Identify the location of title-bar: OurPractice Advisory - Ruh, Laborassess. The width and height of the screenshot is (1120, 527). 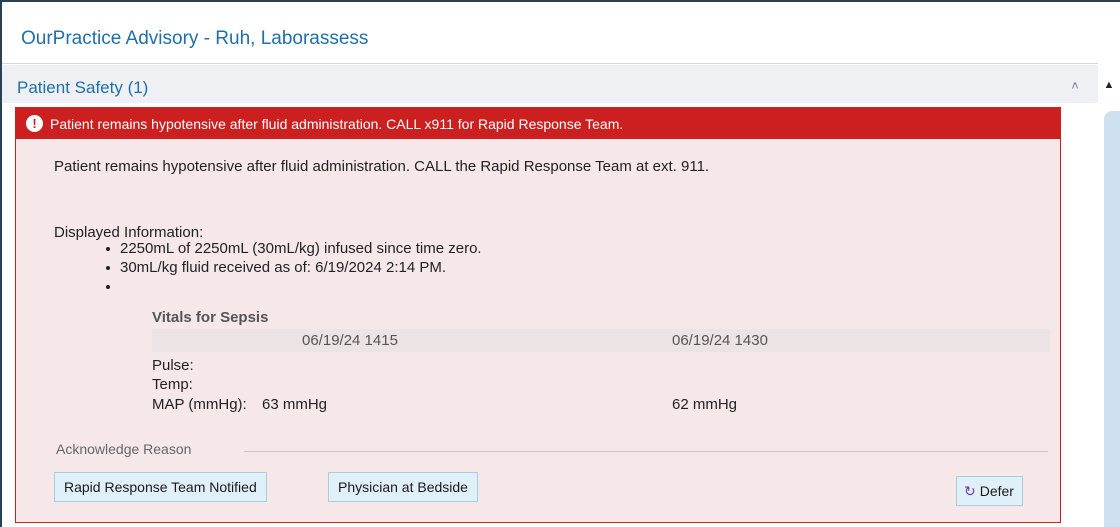
(561, 33).